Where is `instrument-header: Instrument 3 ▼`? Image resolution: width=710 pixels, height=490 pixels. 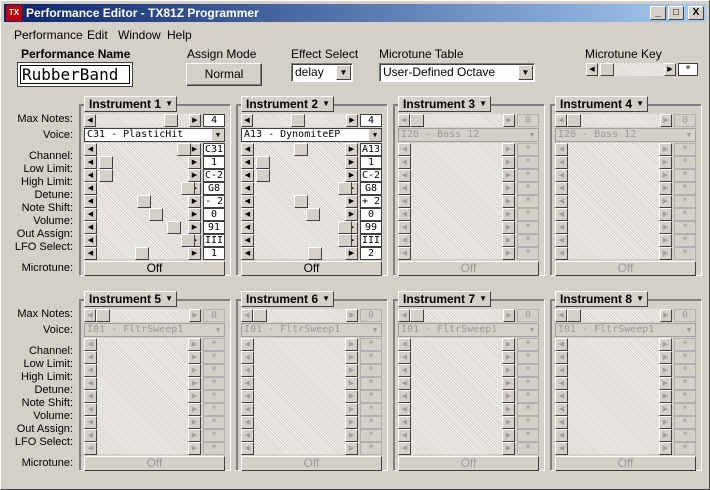 instrument-header: Instrument 3 ▼ is located at coordinates (444, 104).